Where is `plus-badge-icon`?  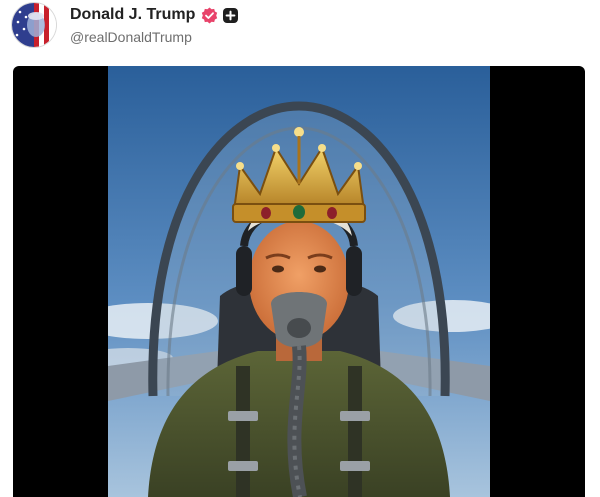 plus-badge-icon is located at coordinates (231, 15).